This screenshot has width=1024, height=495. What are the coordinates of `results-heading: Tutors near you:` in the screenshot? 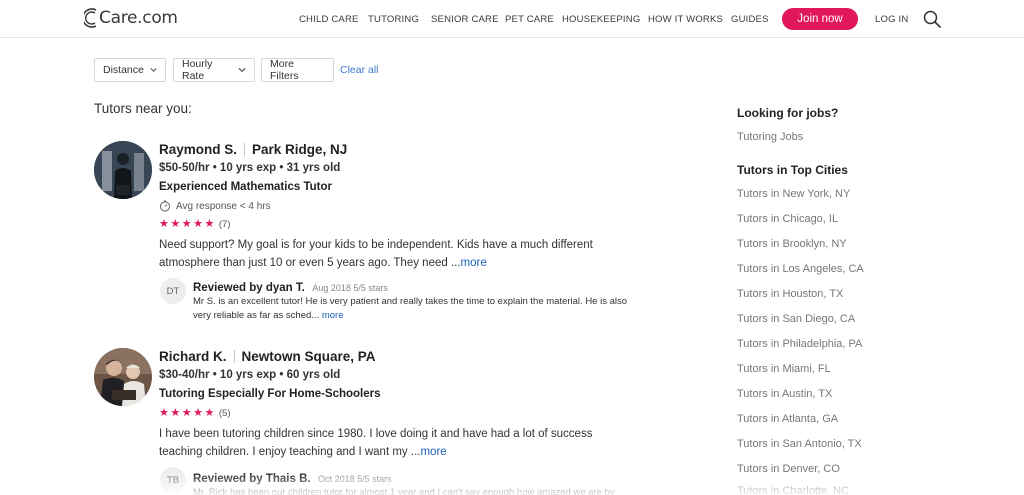 It's located at (143, 108).